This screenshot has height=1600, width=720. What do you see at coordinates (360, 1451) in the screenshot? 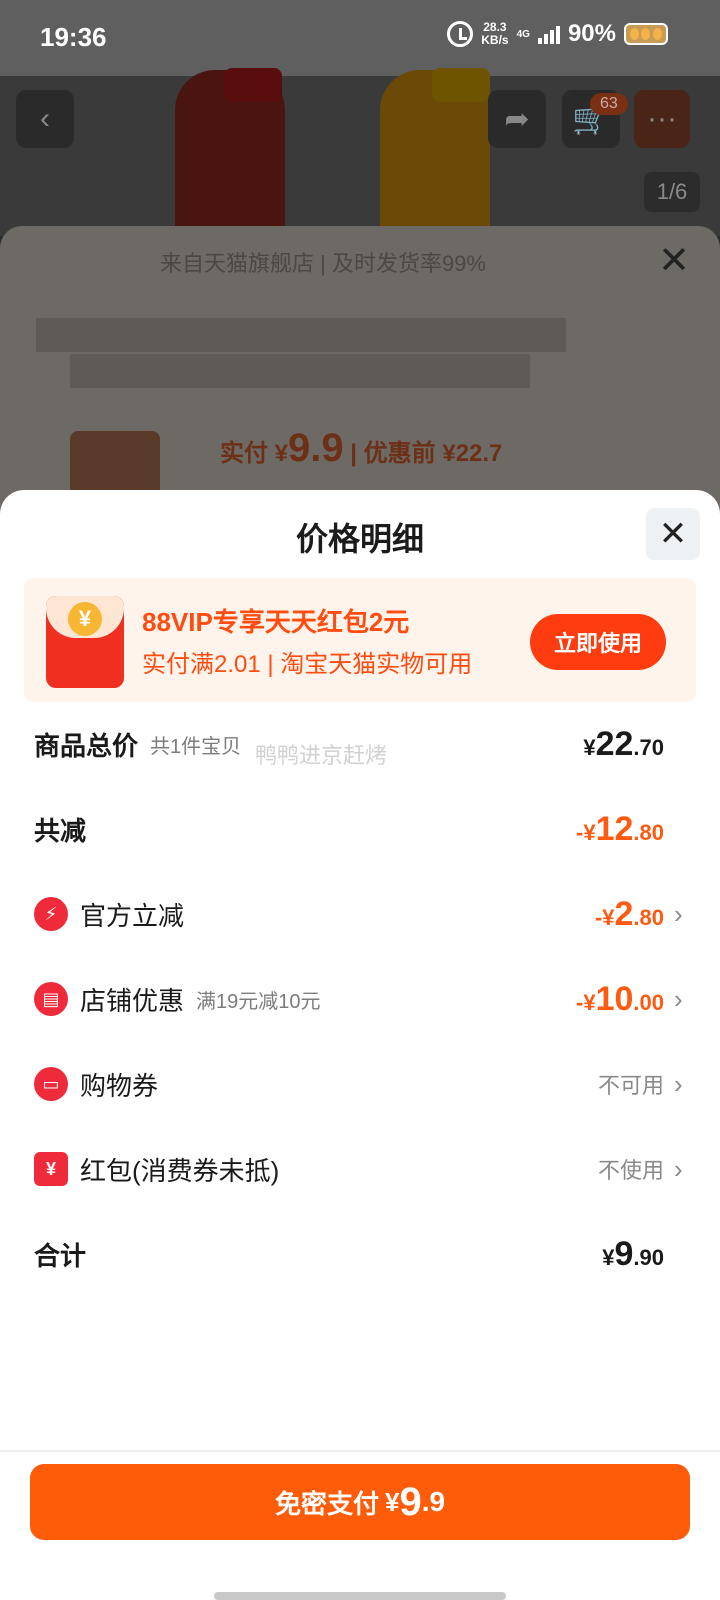
I see `footer-divider` at bounding box center [360, 1451].